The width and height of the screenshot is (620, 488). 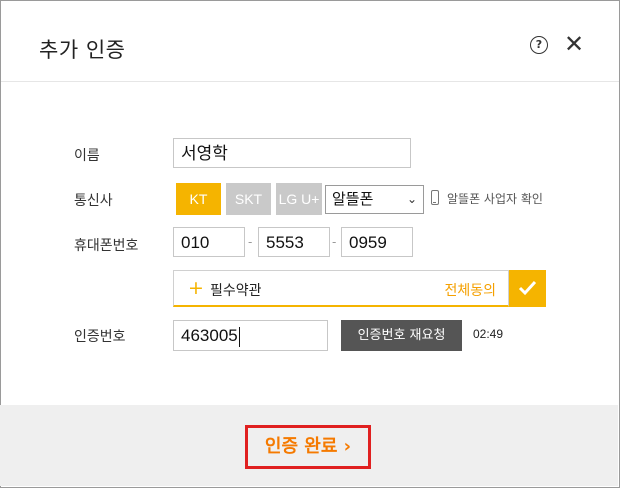 I want to click on complete-auth-button: 인증 완료 ›, so click(x=308, y=447).